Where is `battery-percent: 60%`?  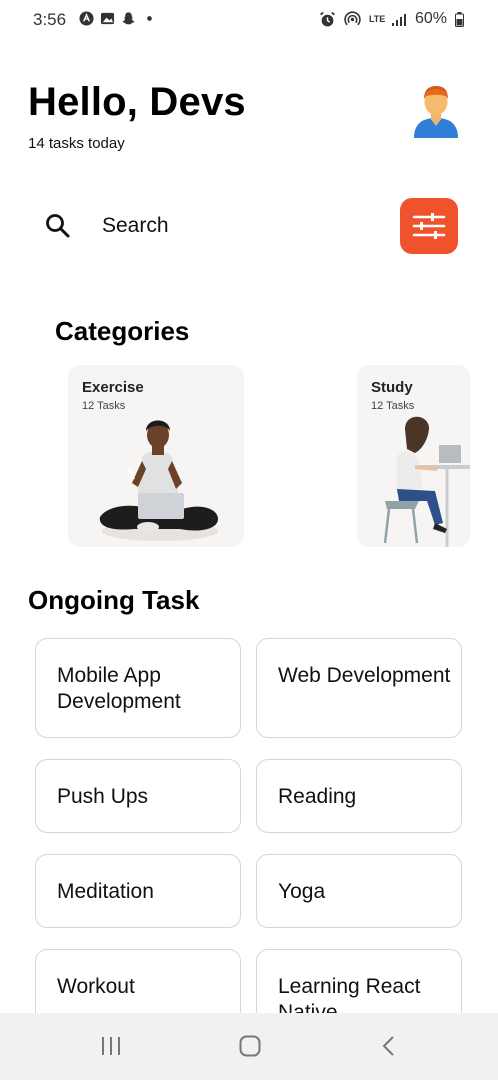
battery-percent: 60% is located at coordinates (430, 18).